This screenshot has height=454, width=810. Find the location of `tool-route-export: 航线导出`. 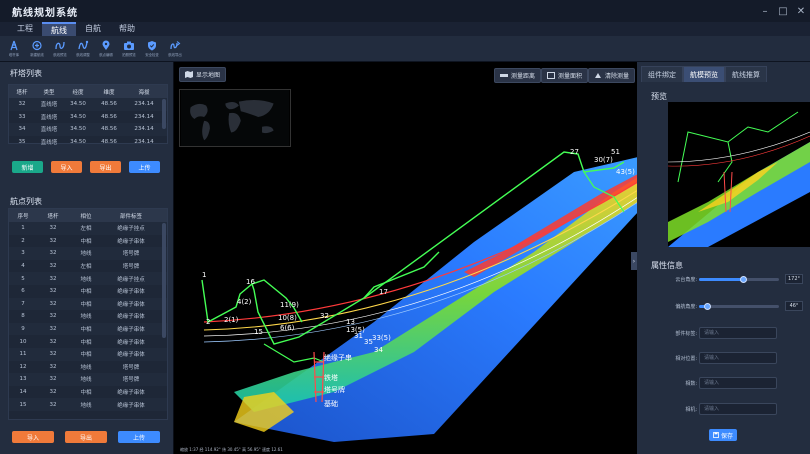

tool-route-export: 航线导出 is located at coordinates (174, 49).